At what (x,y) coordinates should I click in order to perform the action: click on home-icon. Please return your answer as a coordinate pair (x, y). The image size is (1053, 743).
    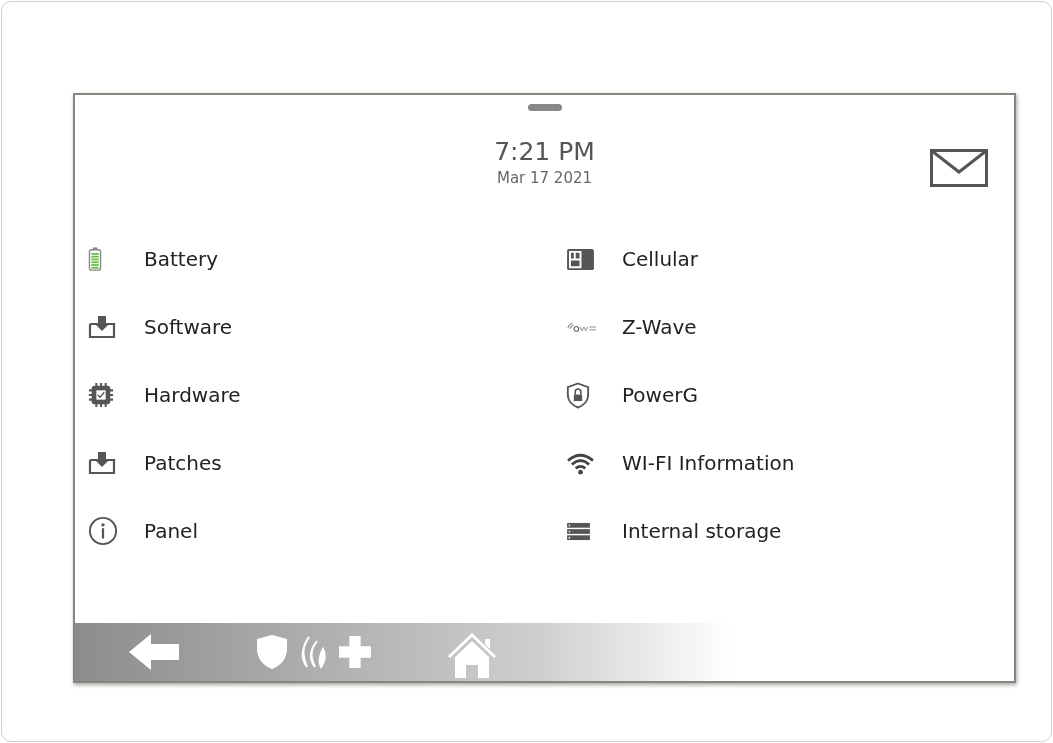
    Looking at the image, I should click on (472, 656).